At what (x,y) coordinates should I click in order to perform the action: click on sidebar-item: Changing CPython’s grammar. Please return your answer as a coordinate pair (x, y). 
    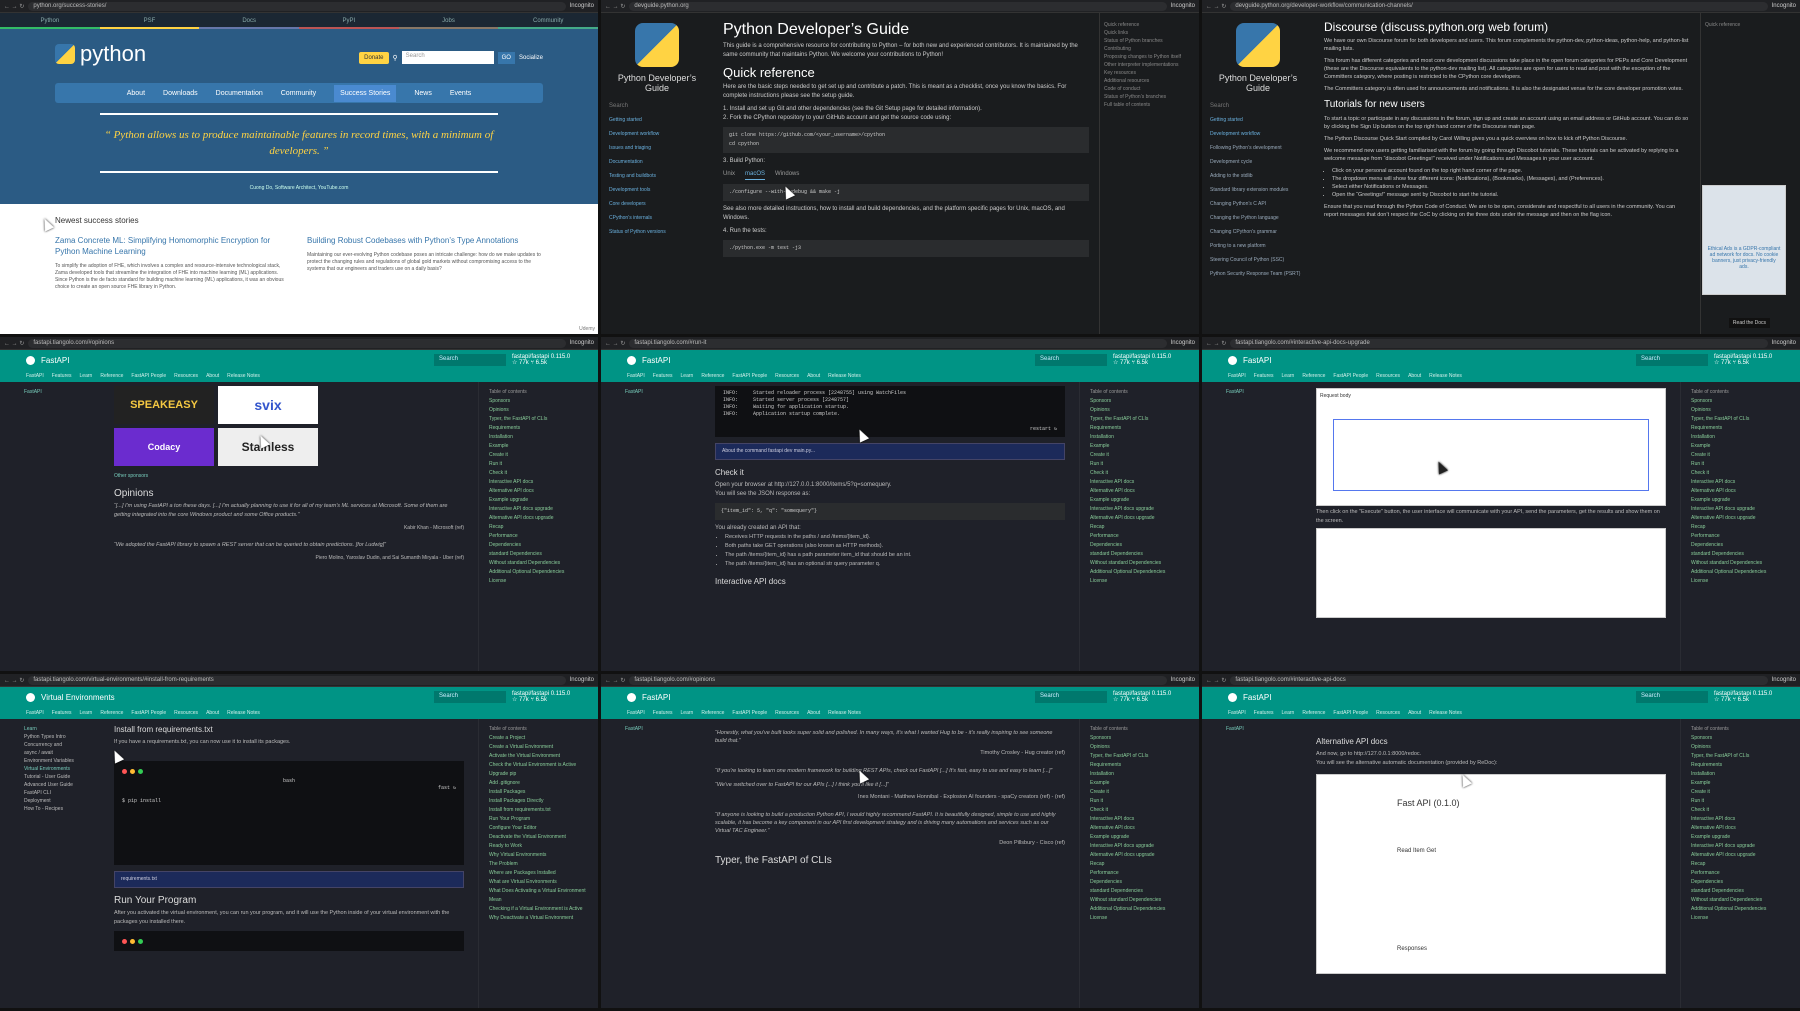
    Looking at the image, I should click on (1258, 232).